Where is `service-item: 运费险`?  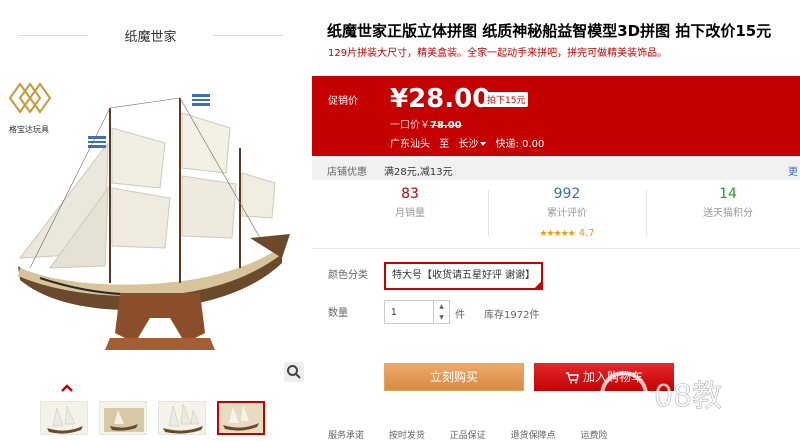 service-item: 运费险 is located at coordinates (594, 436).